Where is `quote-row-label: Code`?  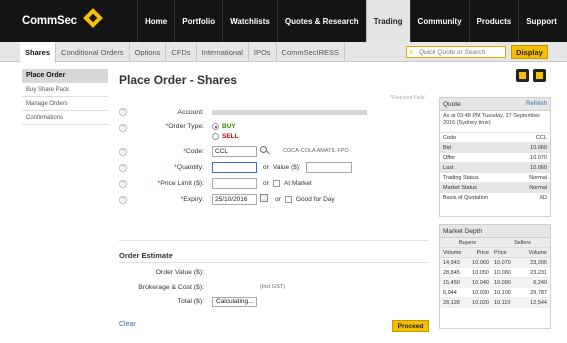 quote-row-label: Code is located at coordinates (450, 137).